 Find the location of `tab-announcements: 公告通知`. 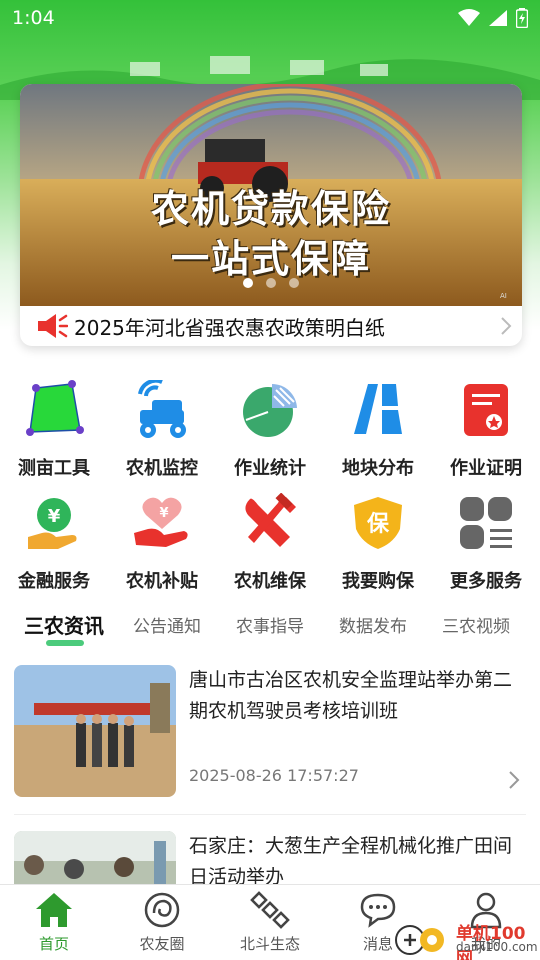

tab-announcements: 公告通知 is located at coordinates (167, 624).